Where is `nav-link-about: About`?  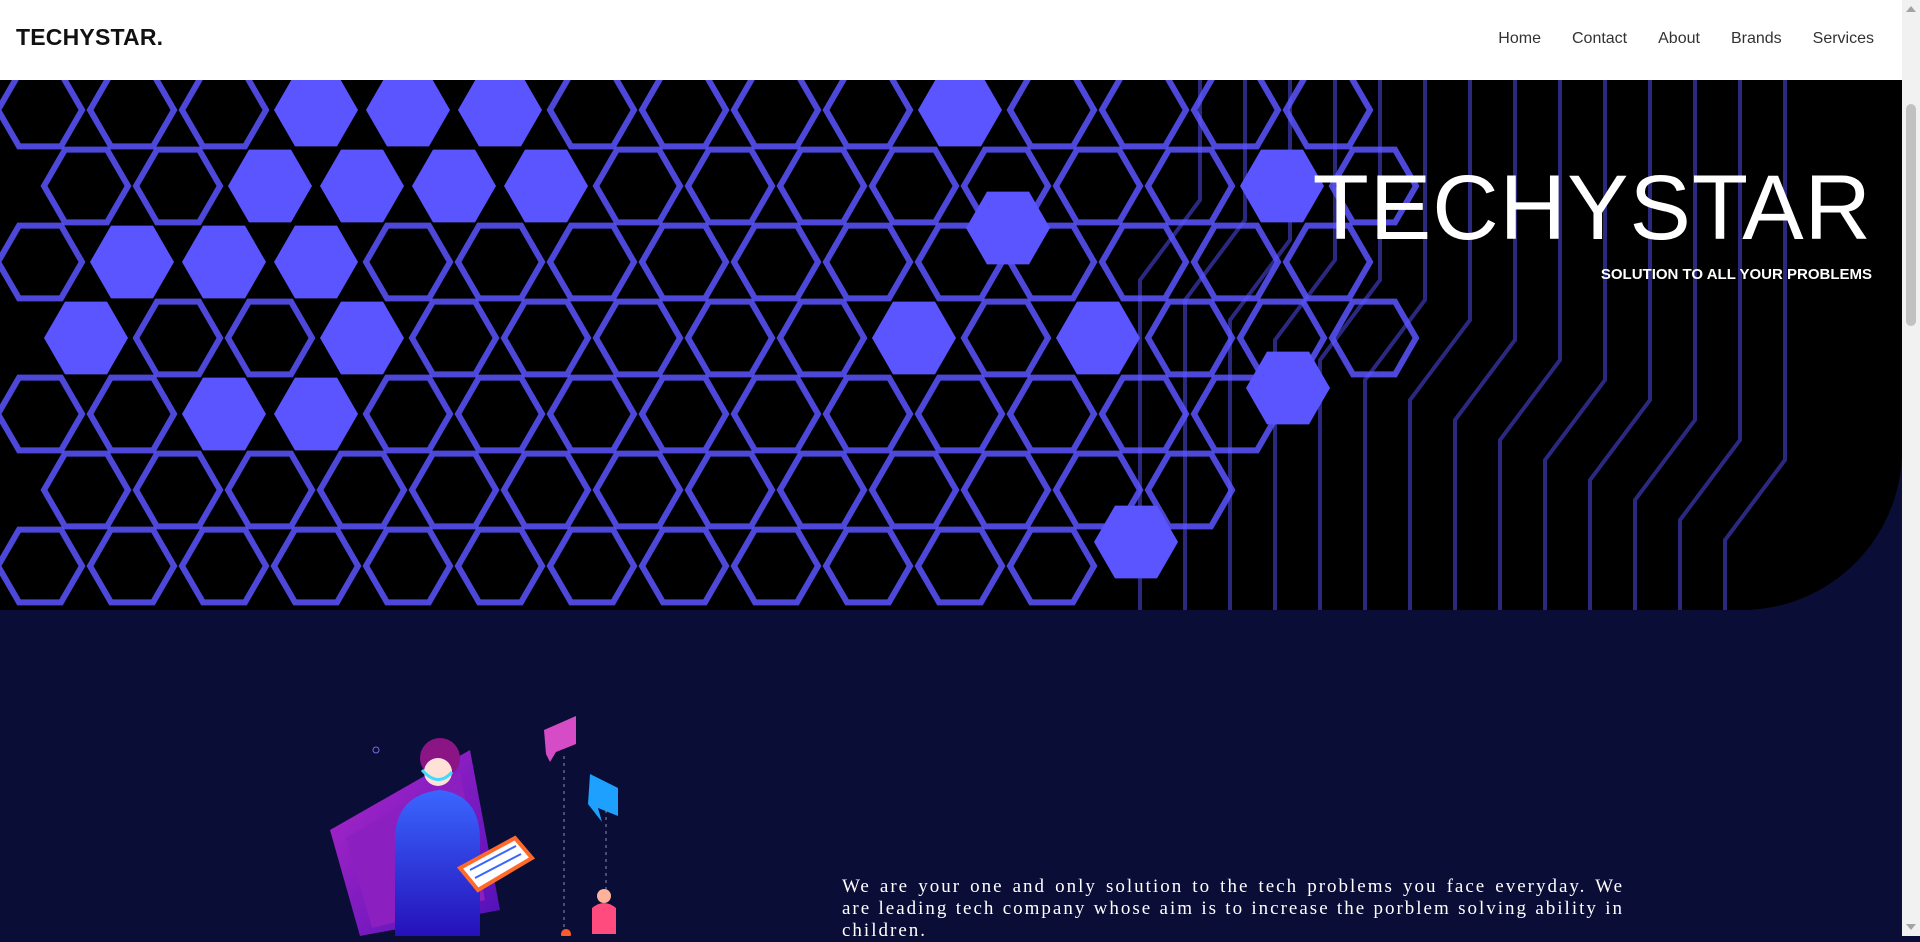
nav-link-about: About is located at coordinates (1679, 39).